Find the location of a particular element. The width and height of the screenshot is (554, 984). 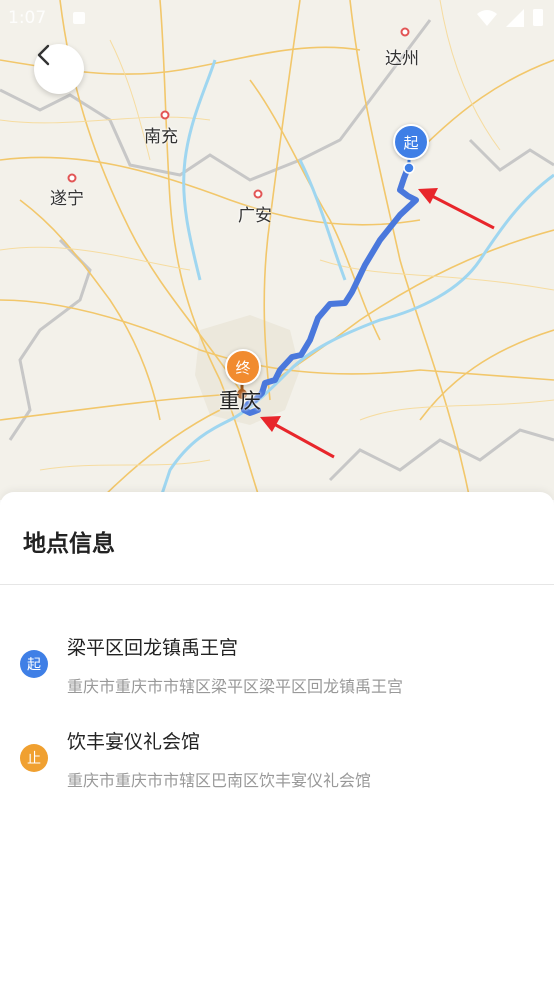

city-label-nanchong: 南充 is located at coordinates (161, 137).